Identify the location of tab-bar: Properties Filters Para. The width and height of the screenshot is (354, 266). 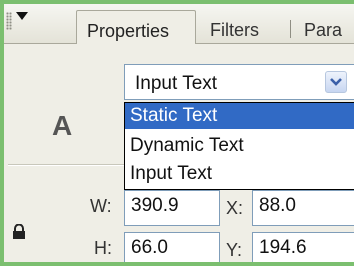
(179, 24).